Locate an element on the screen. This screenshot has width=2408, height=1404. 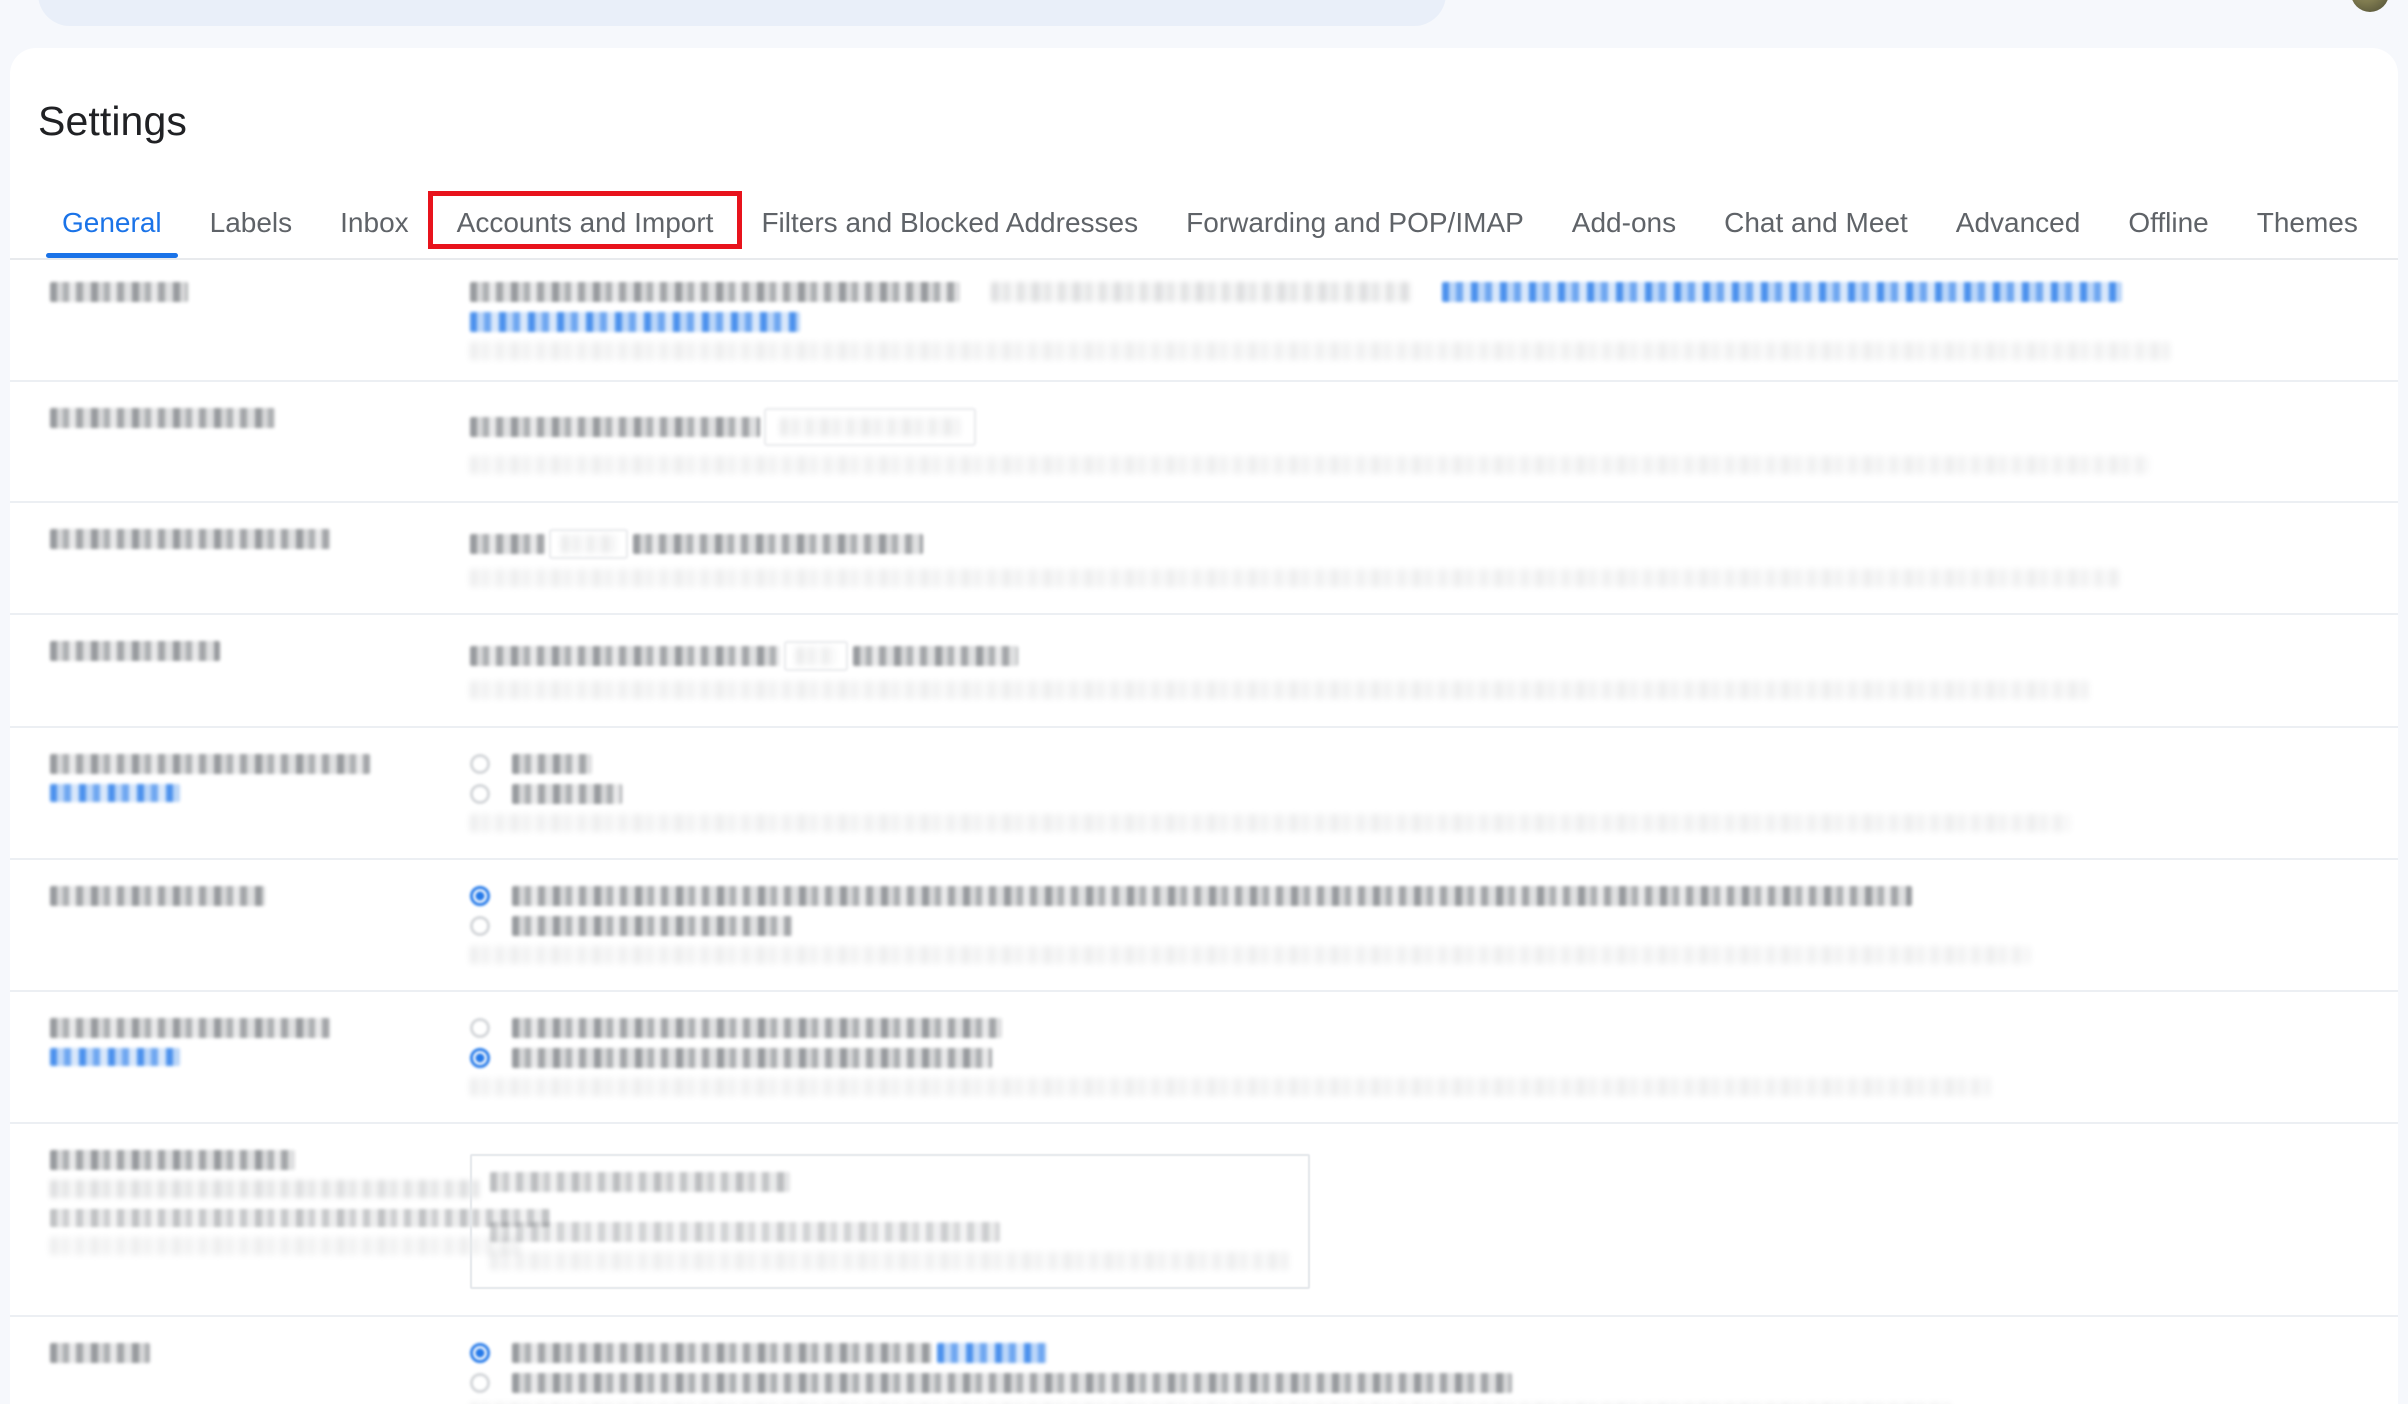
tab-forwarding-and-pop-imap: Forwarding and POP/IMAP is located at coordinates (1355, 220).